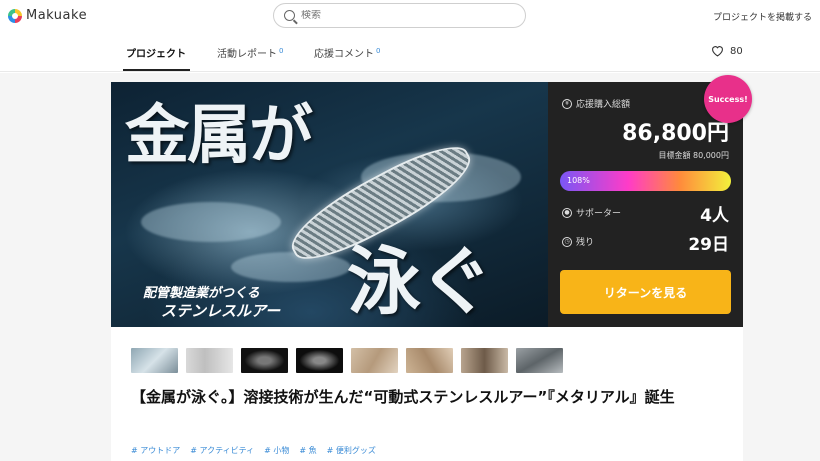 The image size is (820, 461). I want to click on logo-text: Makuake, so click(57, 15).